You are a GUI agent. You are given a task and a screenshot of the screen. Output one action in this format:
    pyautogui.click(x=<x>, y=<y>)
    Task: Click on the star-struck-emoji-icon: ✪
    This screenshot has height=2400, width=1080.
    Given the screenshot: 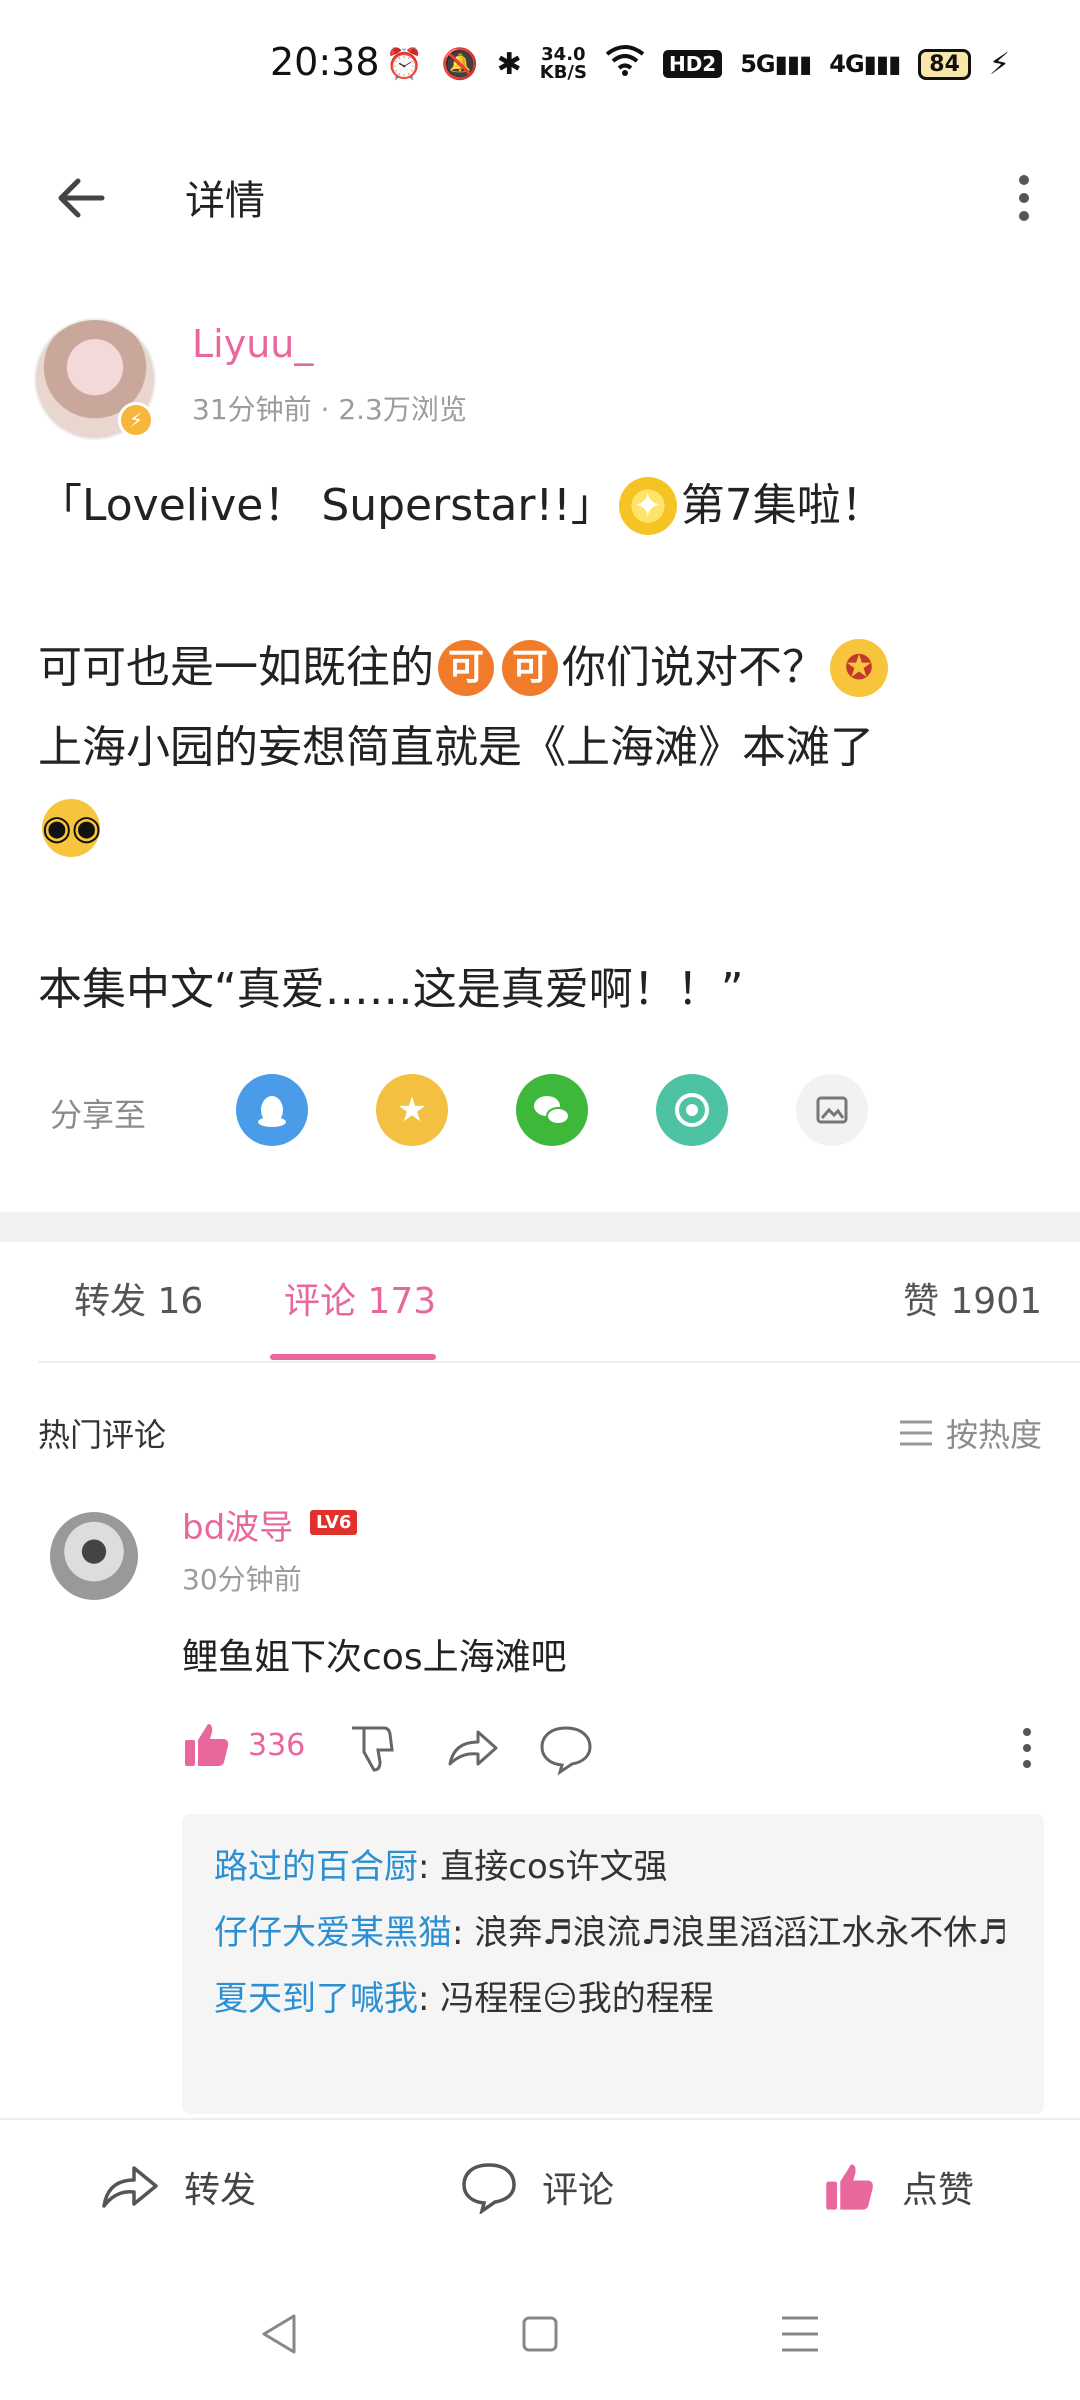 What is the action you would take?
    pyautogui.click(x=859, y=668)
    